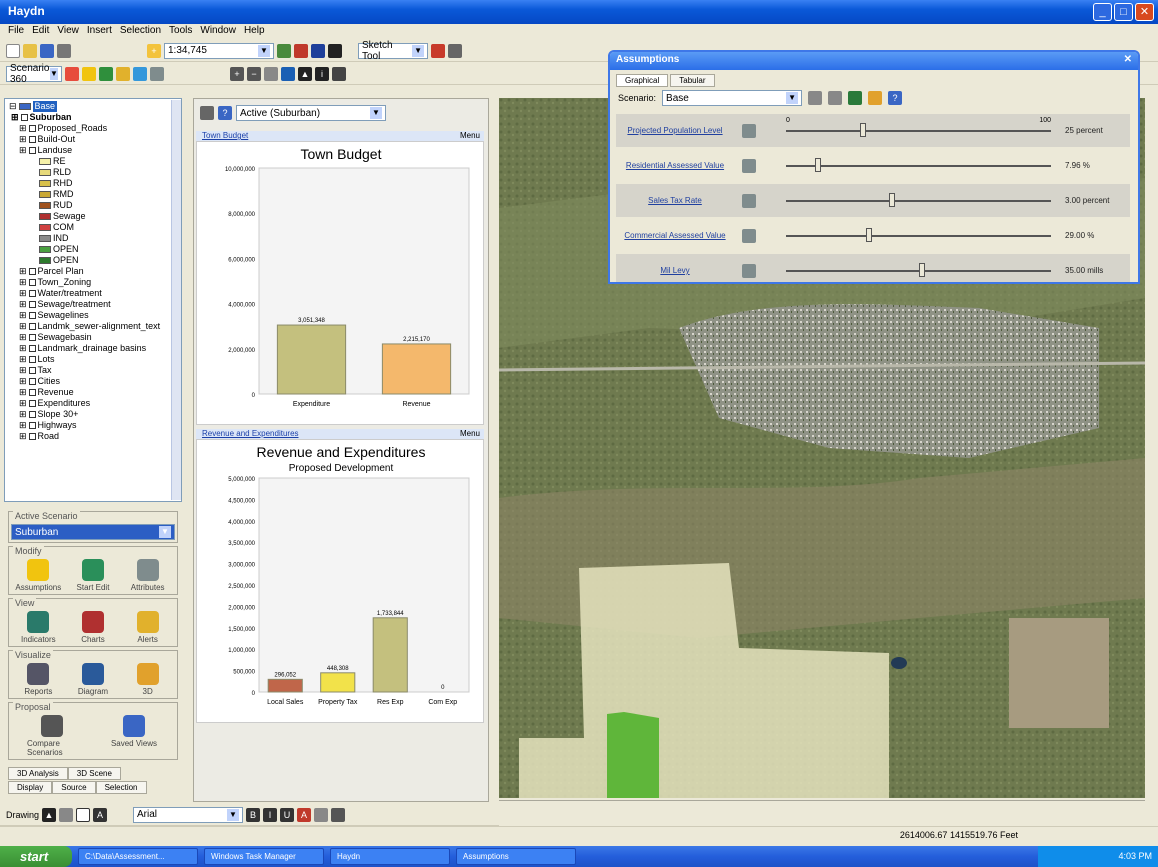 This screenshot has height=867, width=1158. Describe the element at coordinates (49, 814) in the screenshot. I see `select-elements-icon: ▲` at that location.